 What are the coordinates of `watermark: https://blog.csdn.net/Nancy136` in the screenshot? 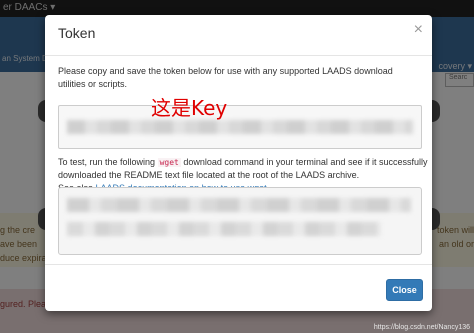 It's located at (421, 327).